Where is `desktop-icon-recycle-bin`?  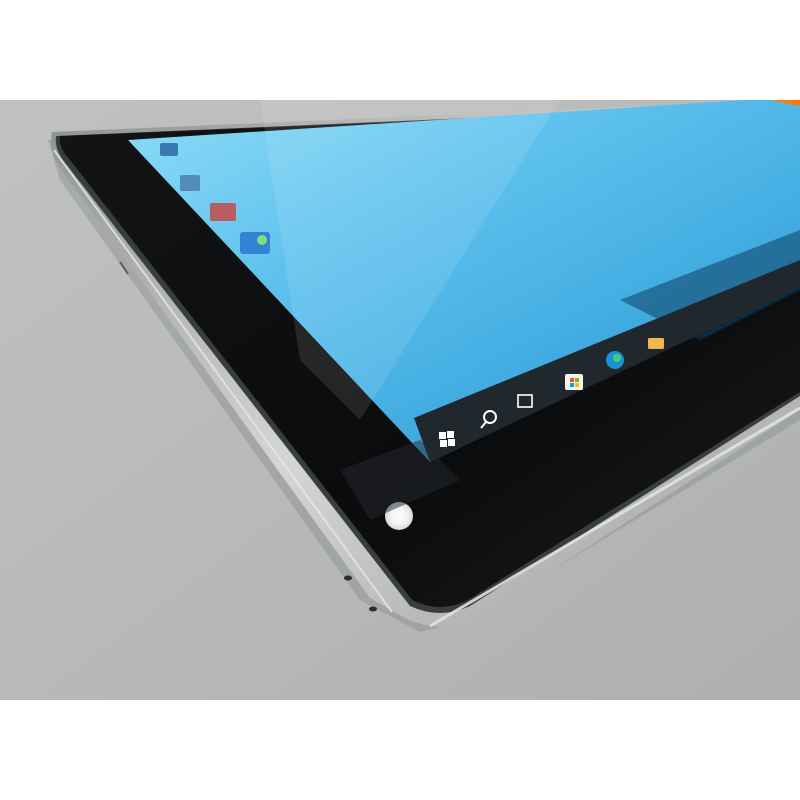 desktop-icon-recycle-bin is located at coordinates (190, 183).